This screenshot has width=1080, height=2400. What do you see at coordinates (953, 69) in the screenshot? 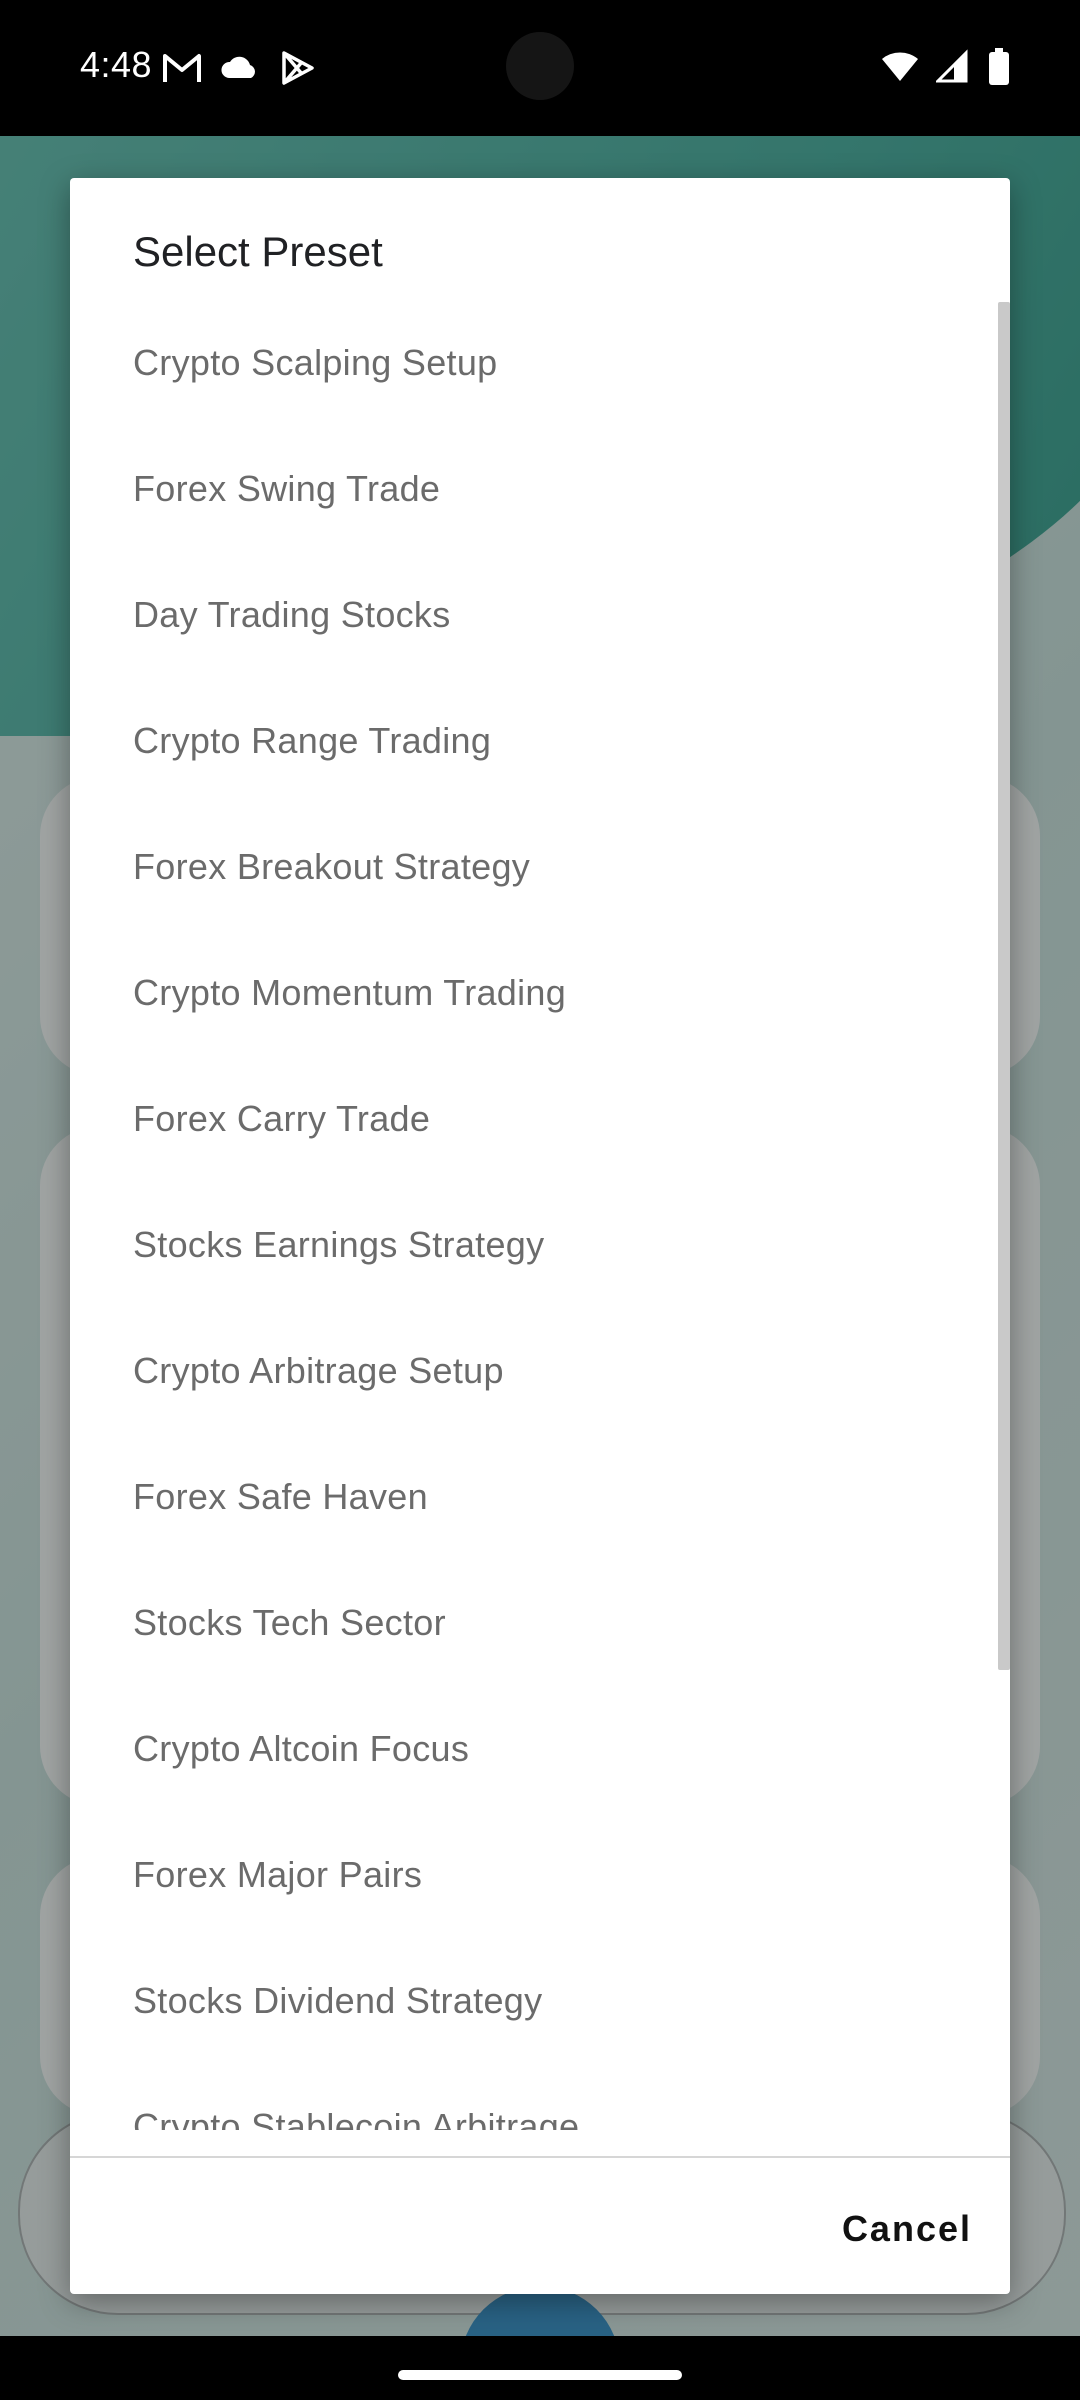
I see `signal-icon` at bounding box center [953, 69].